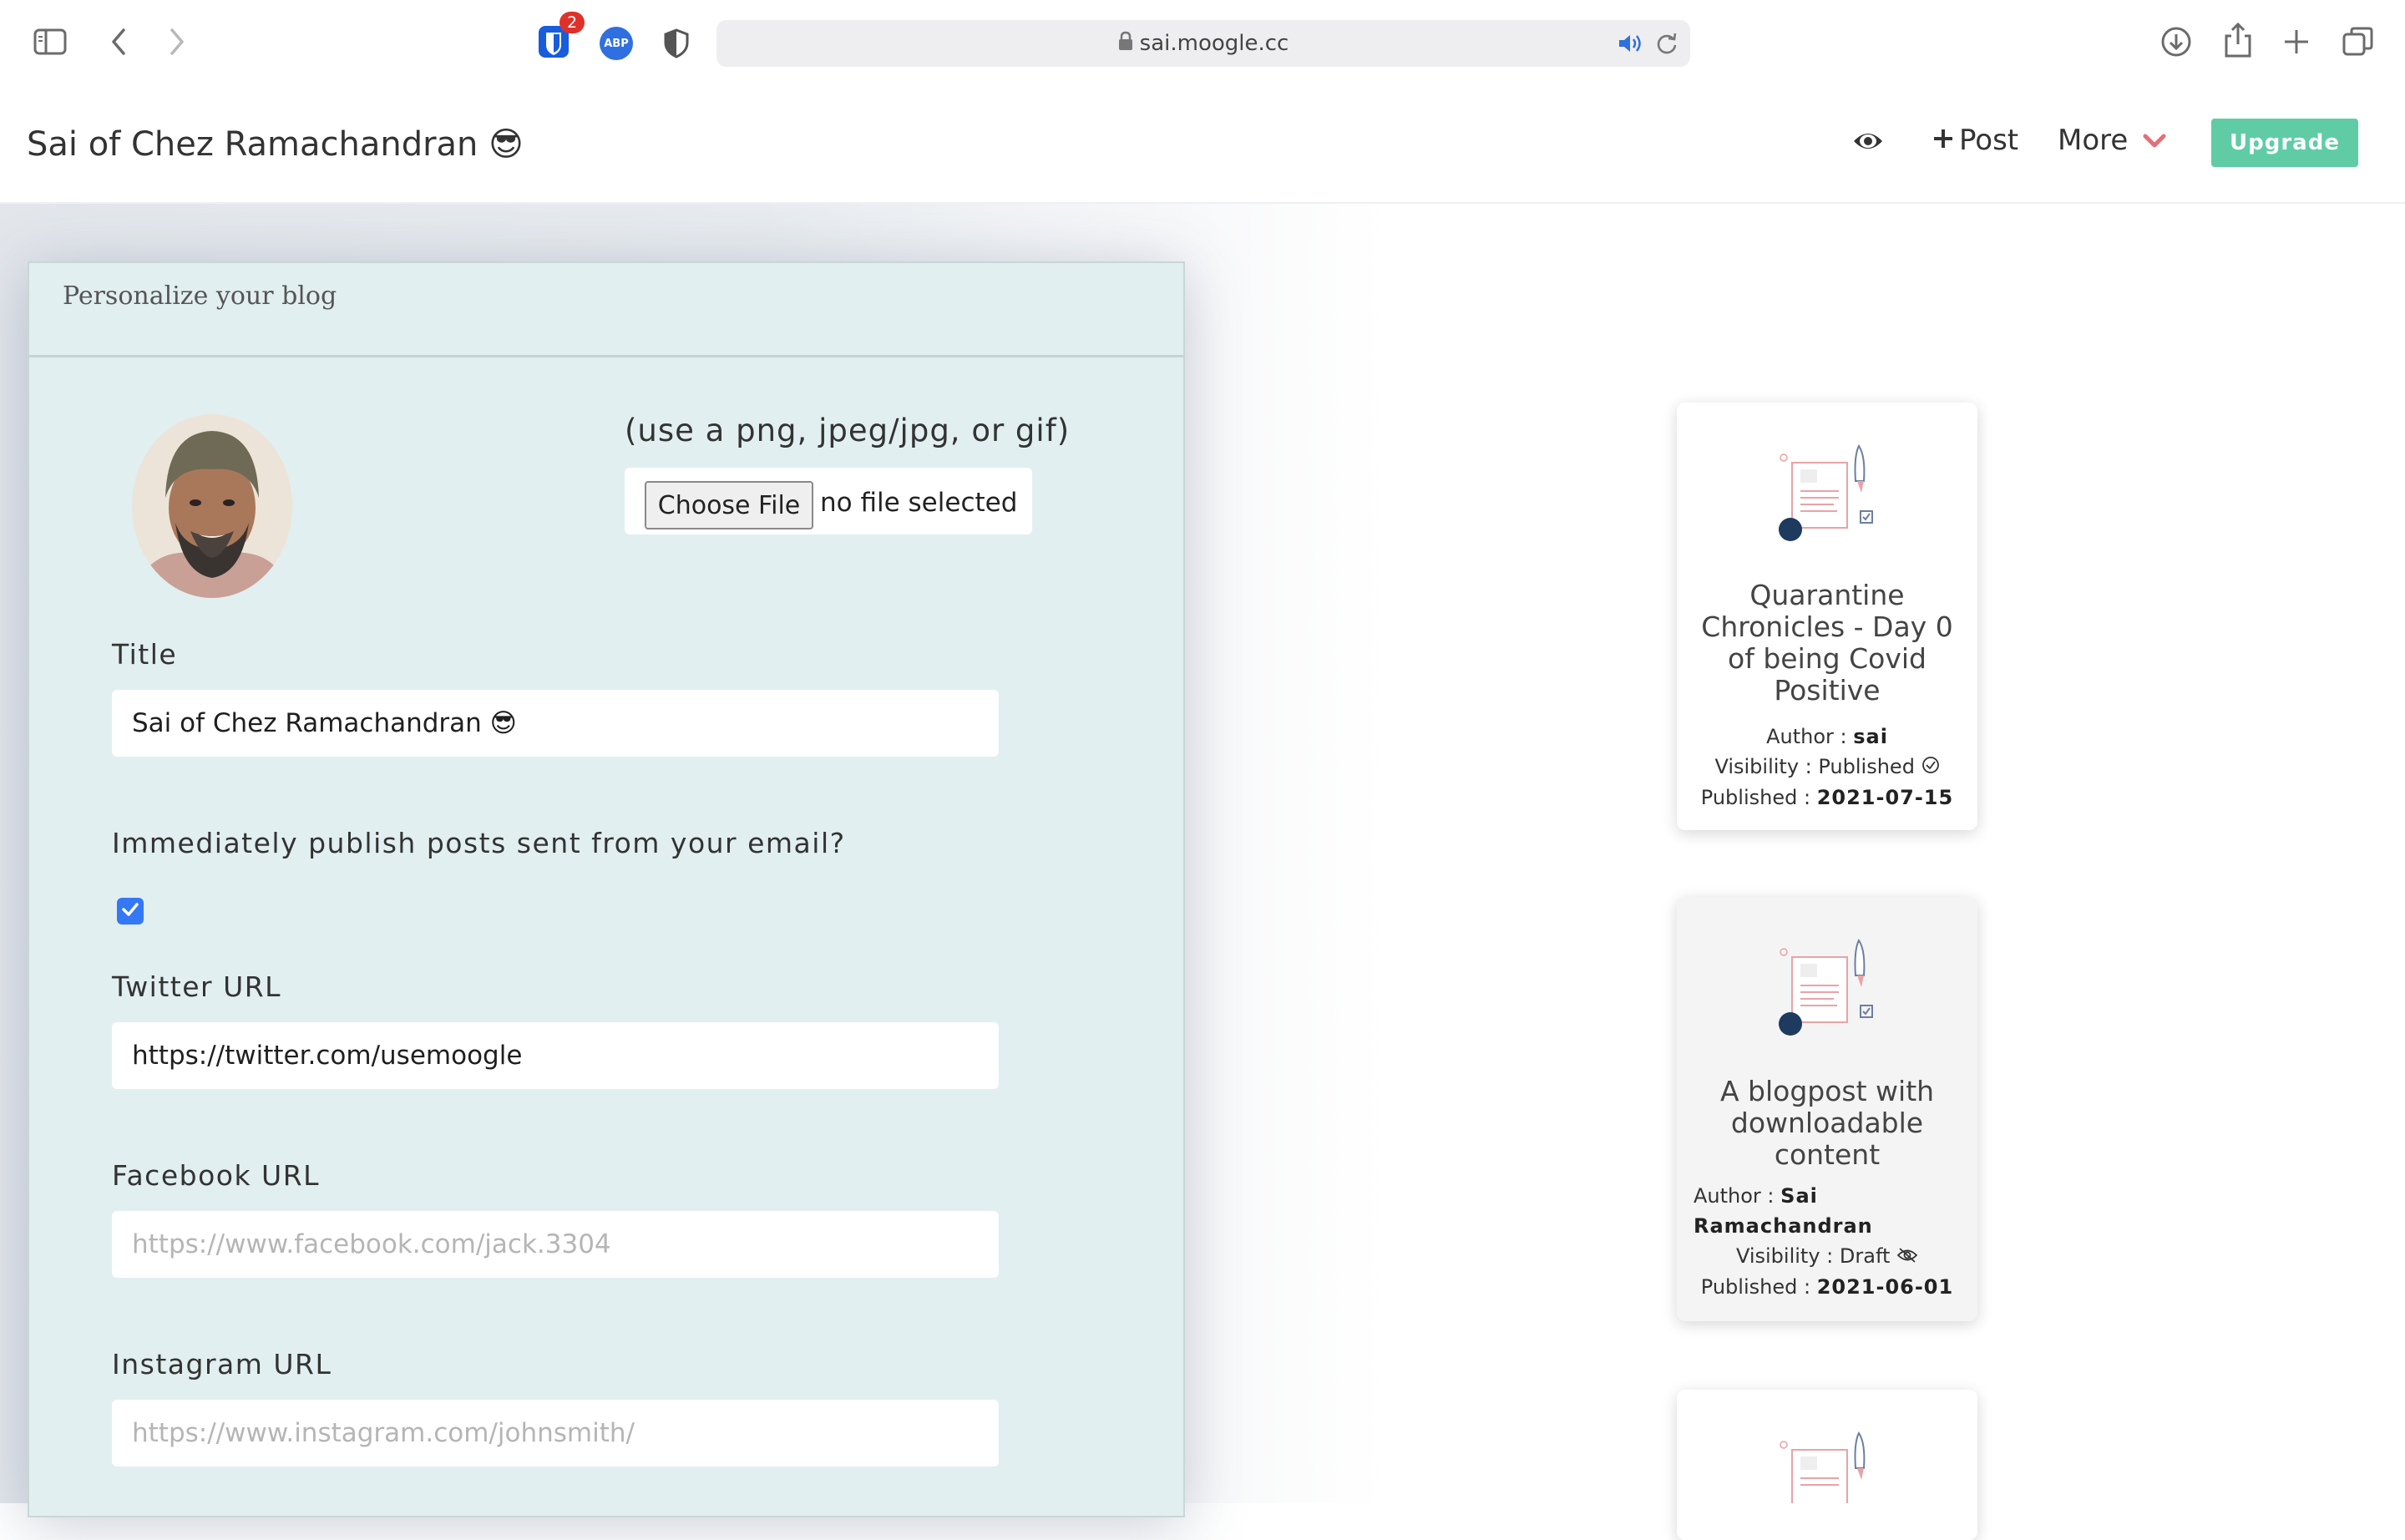 The image size is (2405, 1540). What do you see at coordinates (1885, 797) in the screenshot?
I see `published-date: 2021-07-15` at bounding box center [1885, 797].